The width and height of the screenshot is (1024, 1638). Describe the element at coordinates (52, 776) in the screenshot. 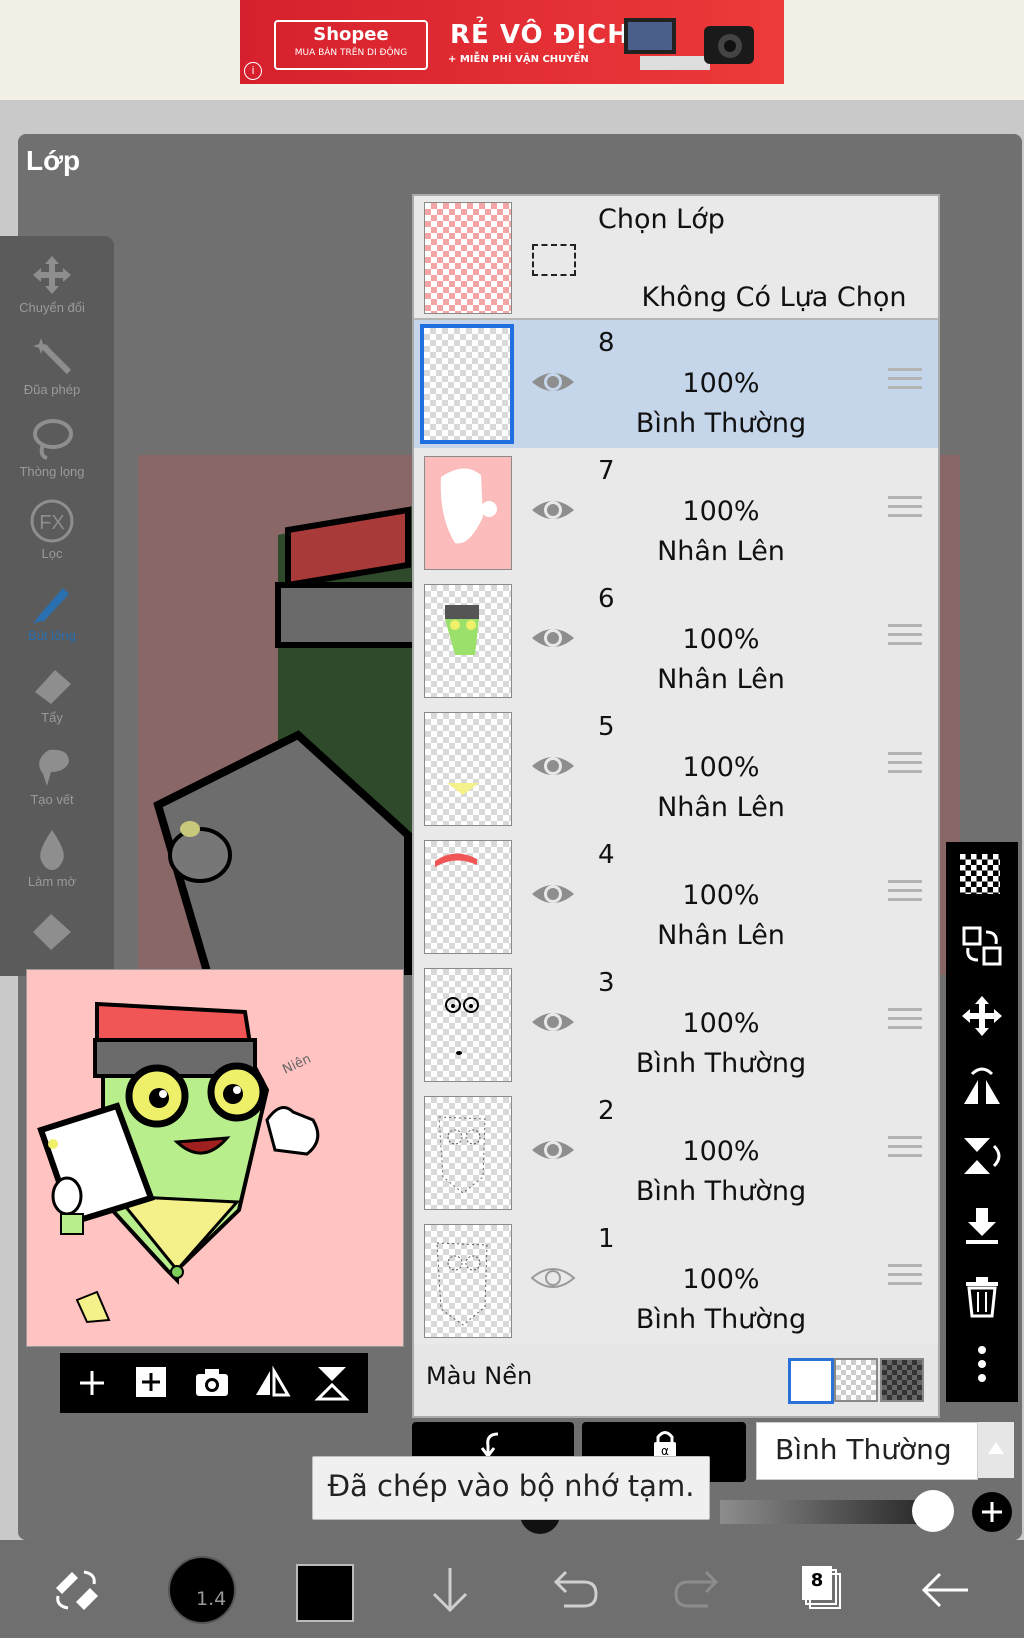

I see `tool-smudge: Tạo vết` at that location.